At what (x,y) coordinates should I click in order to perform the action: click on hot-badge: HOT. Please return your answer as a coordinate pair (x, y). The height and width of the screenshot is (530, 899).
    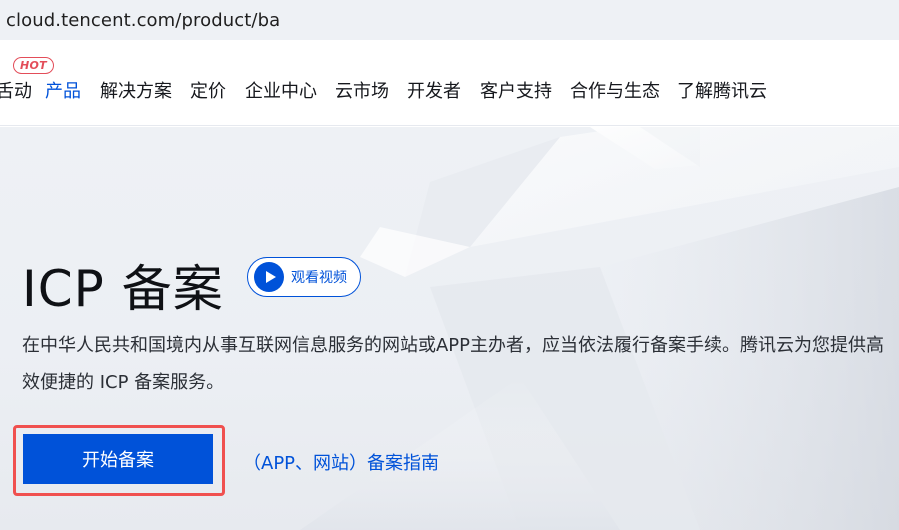
    Looking at the image, I should click on (33, 65).